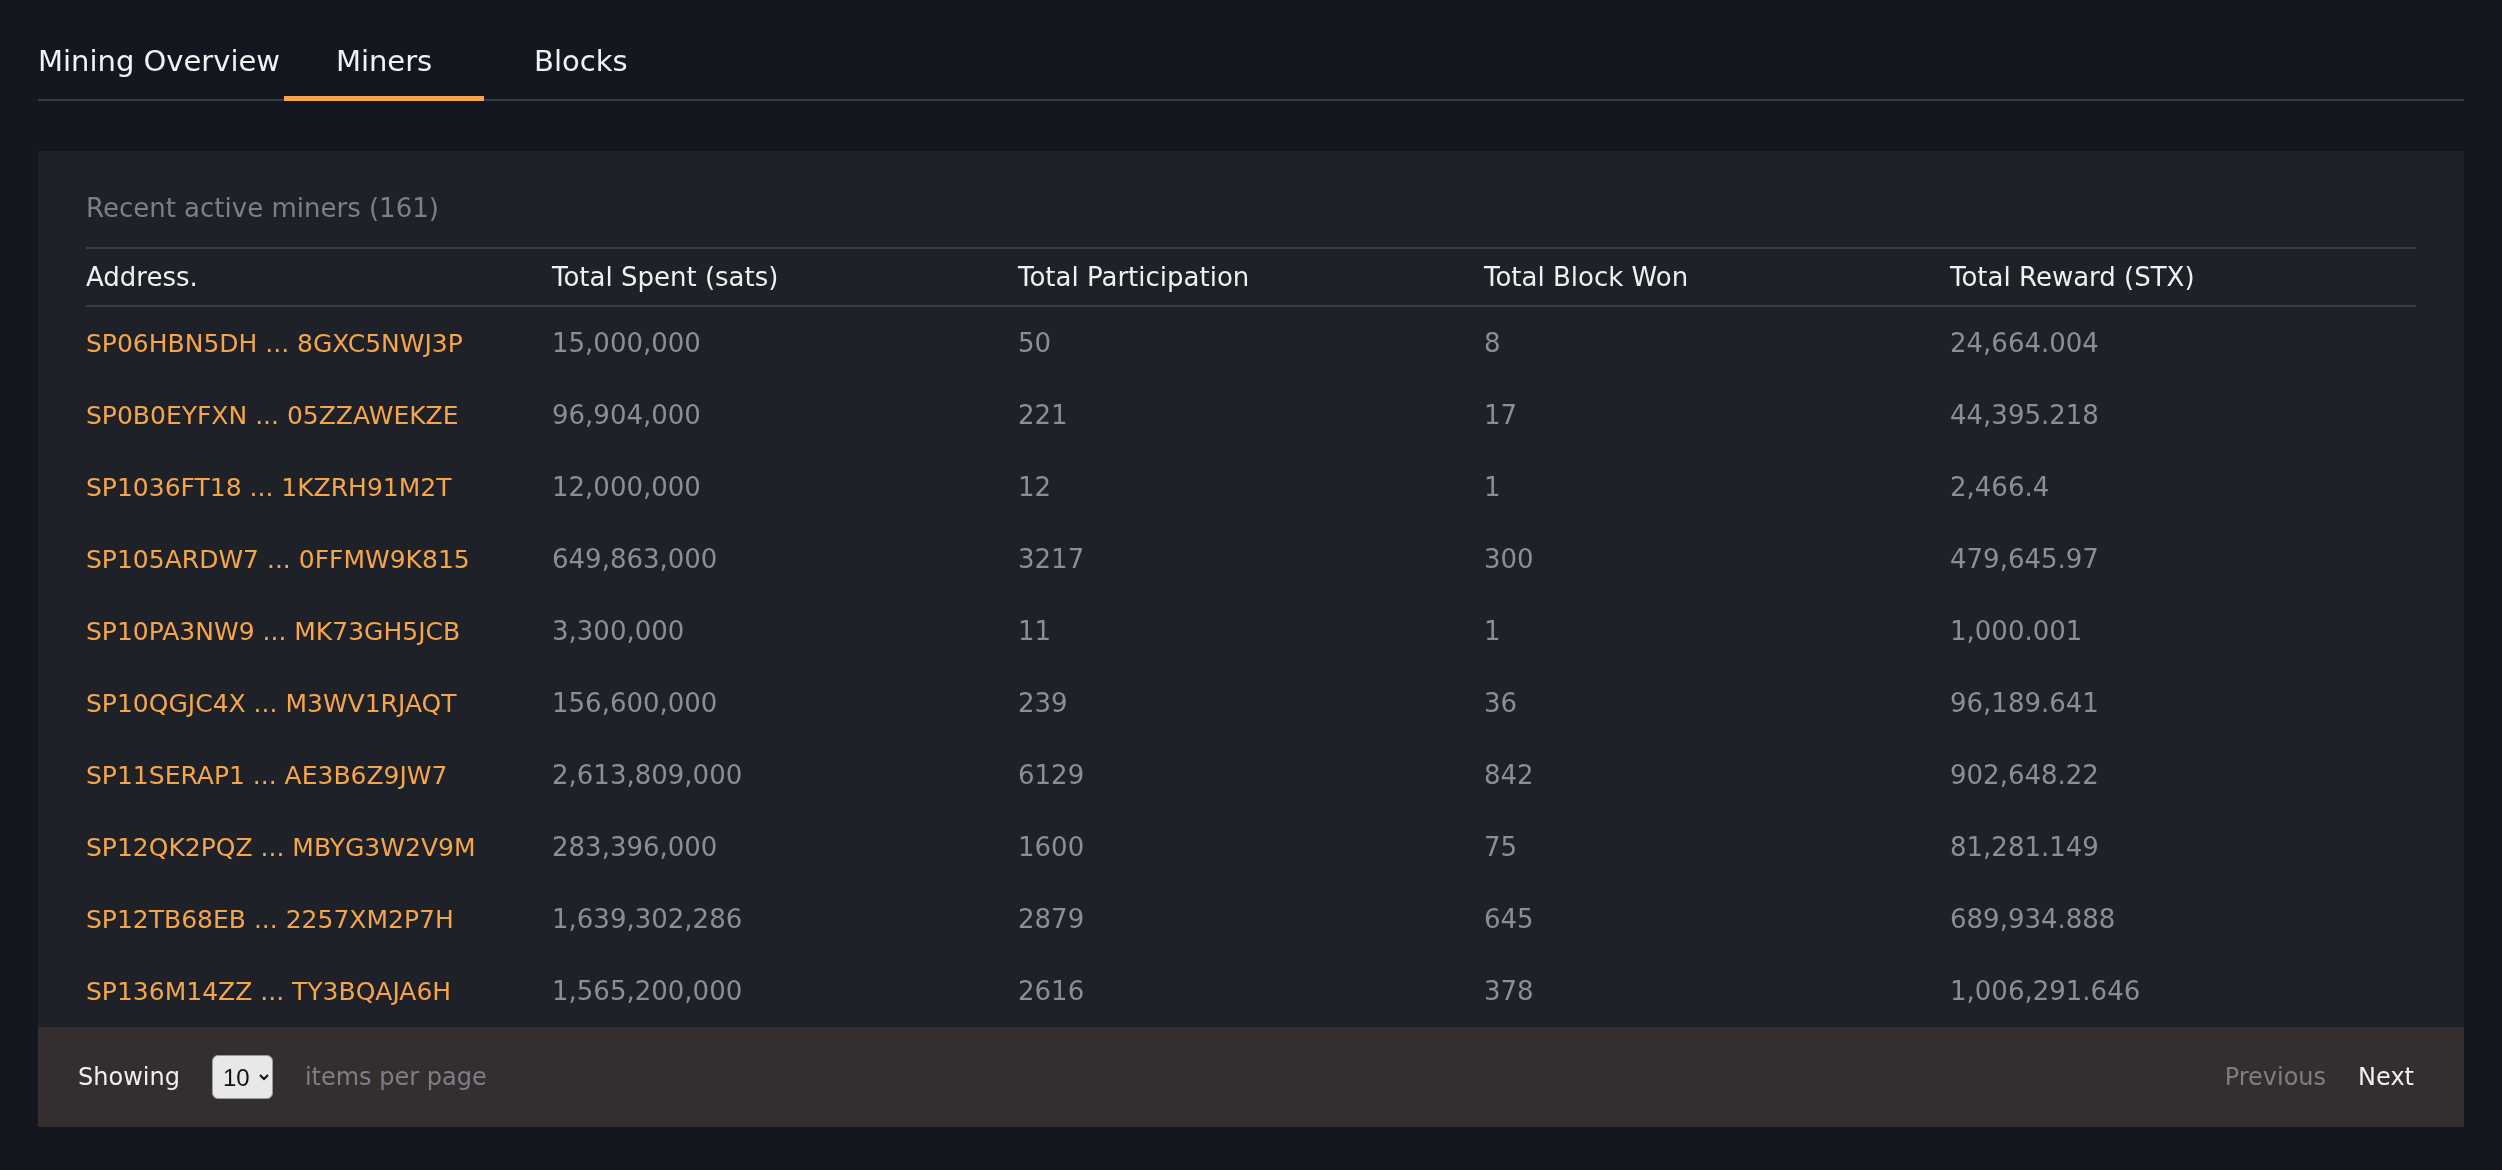 This screenshot has height=1170, width=2502. Describe the element at coordinates (395, 1077) in the screenshot. I see `per-page-label: items per page` at that location.